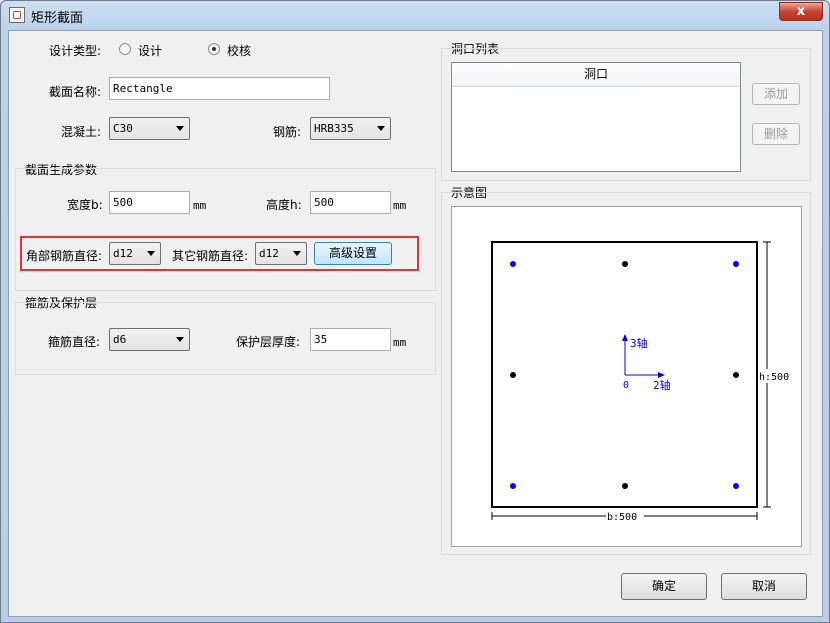 The width and height of the screenshot is (830, 623). I want to click on cover-input: 35, so click(350, 339).